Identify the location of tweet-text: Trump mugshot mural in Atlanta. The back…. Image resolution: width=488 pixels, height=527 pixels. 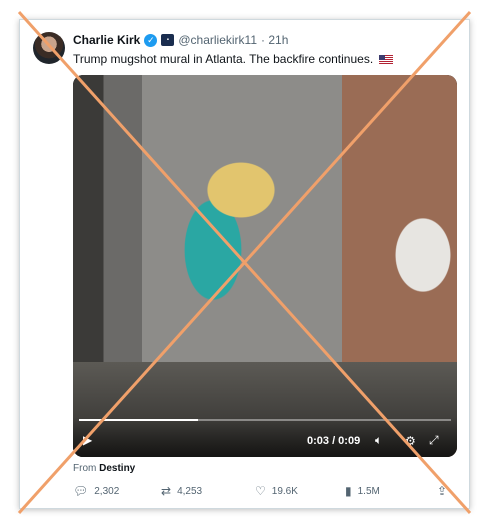
(233, 59).